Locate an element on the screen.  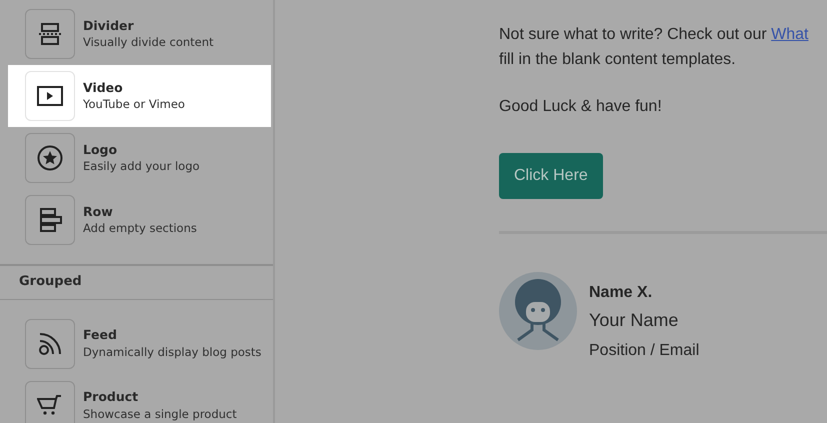
section-heading: Grouped is located at coordinates (136, 283).